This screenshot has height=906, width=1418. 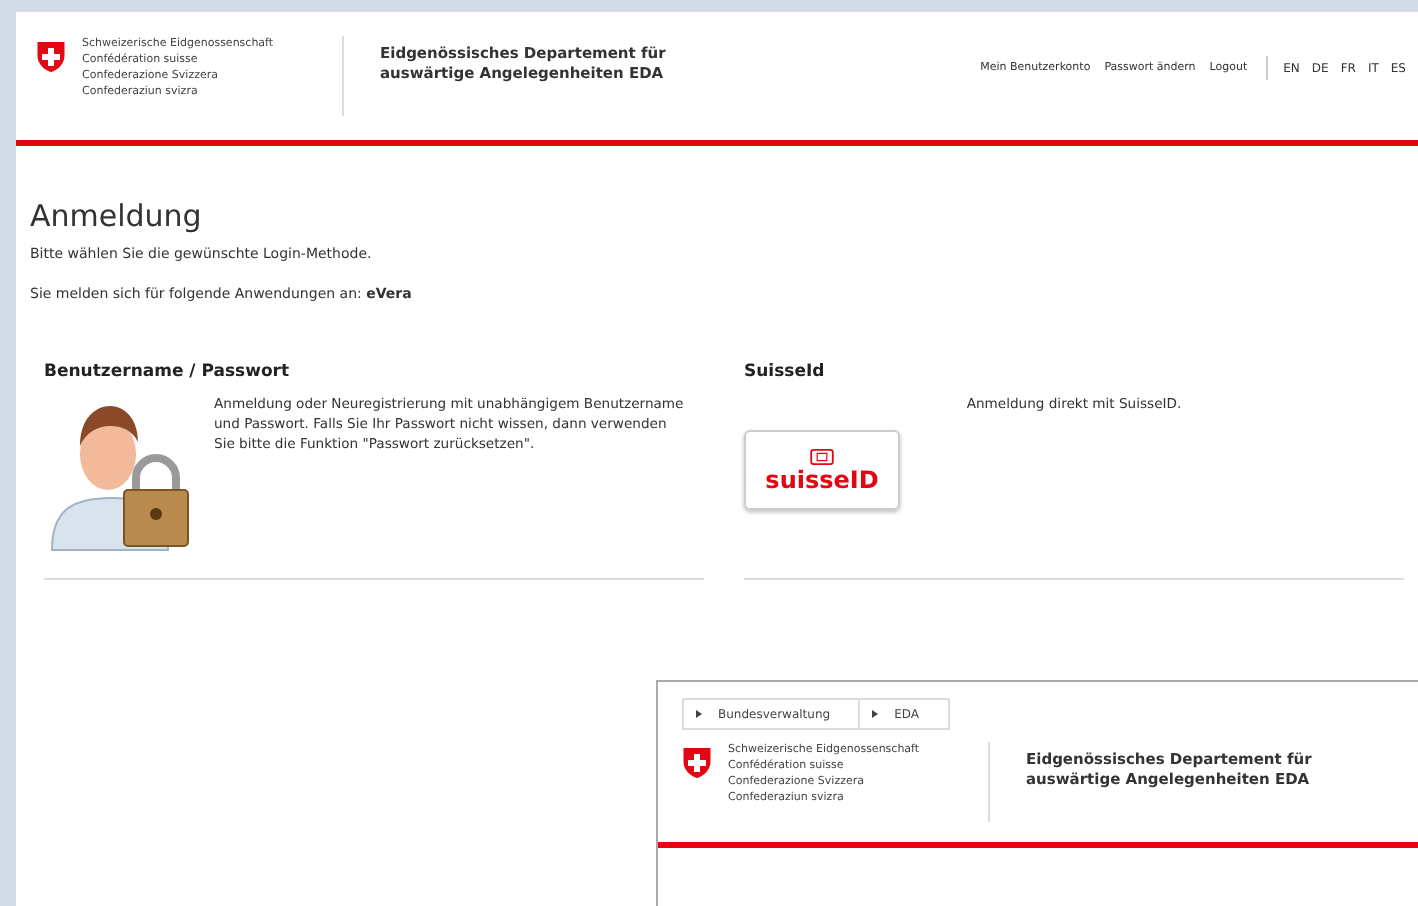 I want to click on suisseid-login-button: suisseID, so click(x=822, y=470).